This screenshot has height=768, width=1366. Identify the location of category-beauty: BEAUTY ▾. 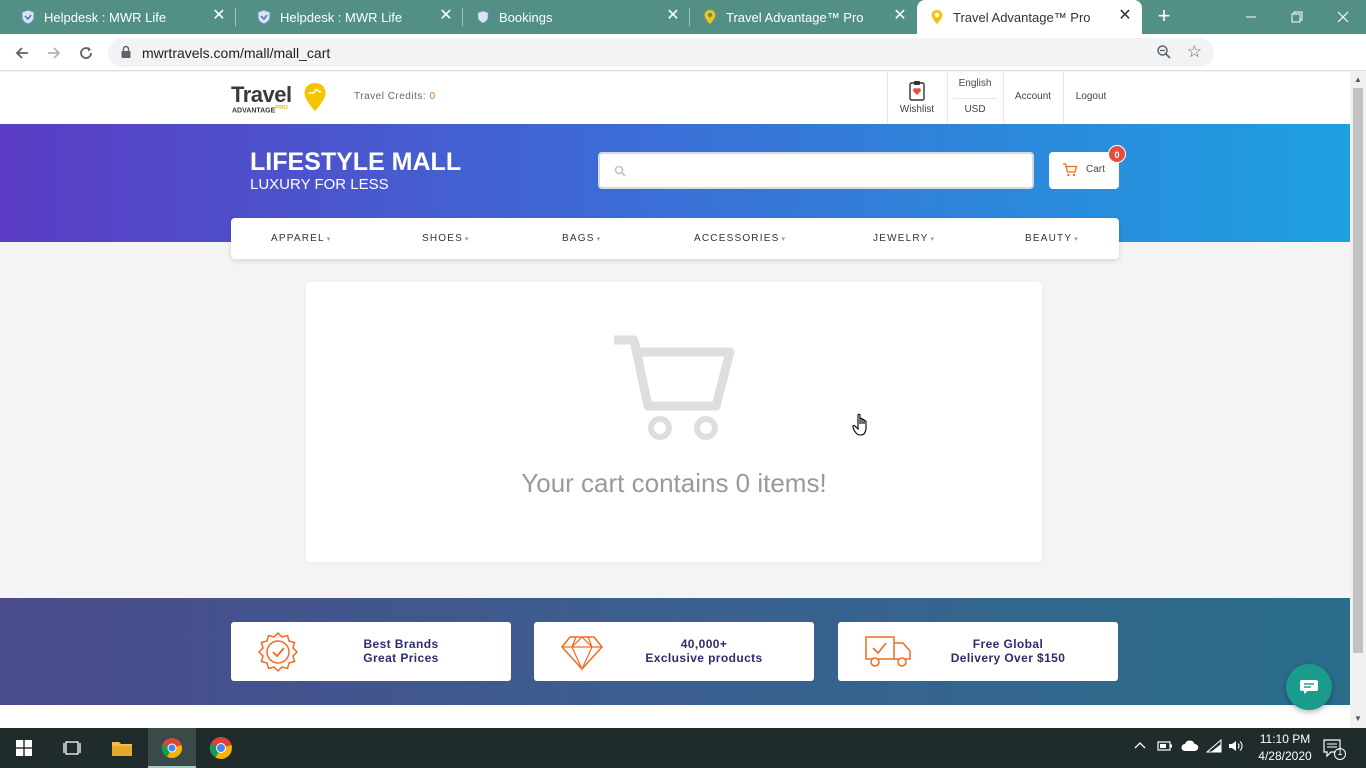
(1052, 238).